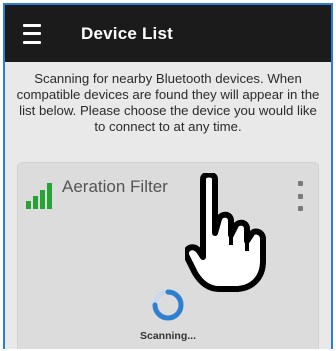  Describe the element at coordinates (115, 186) in the screenshot. I see `device-name: Aeration Filter` at that location.